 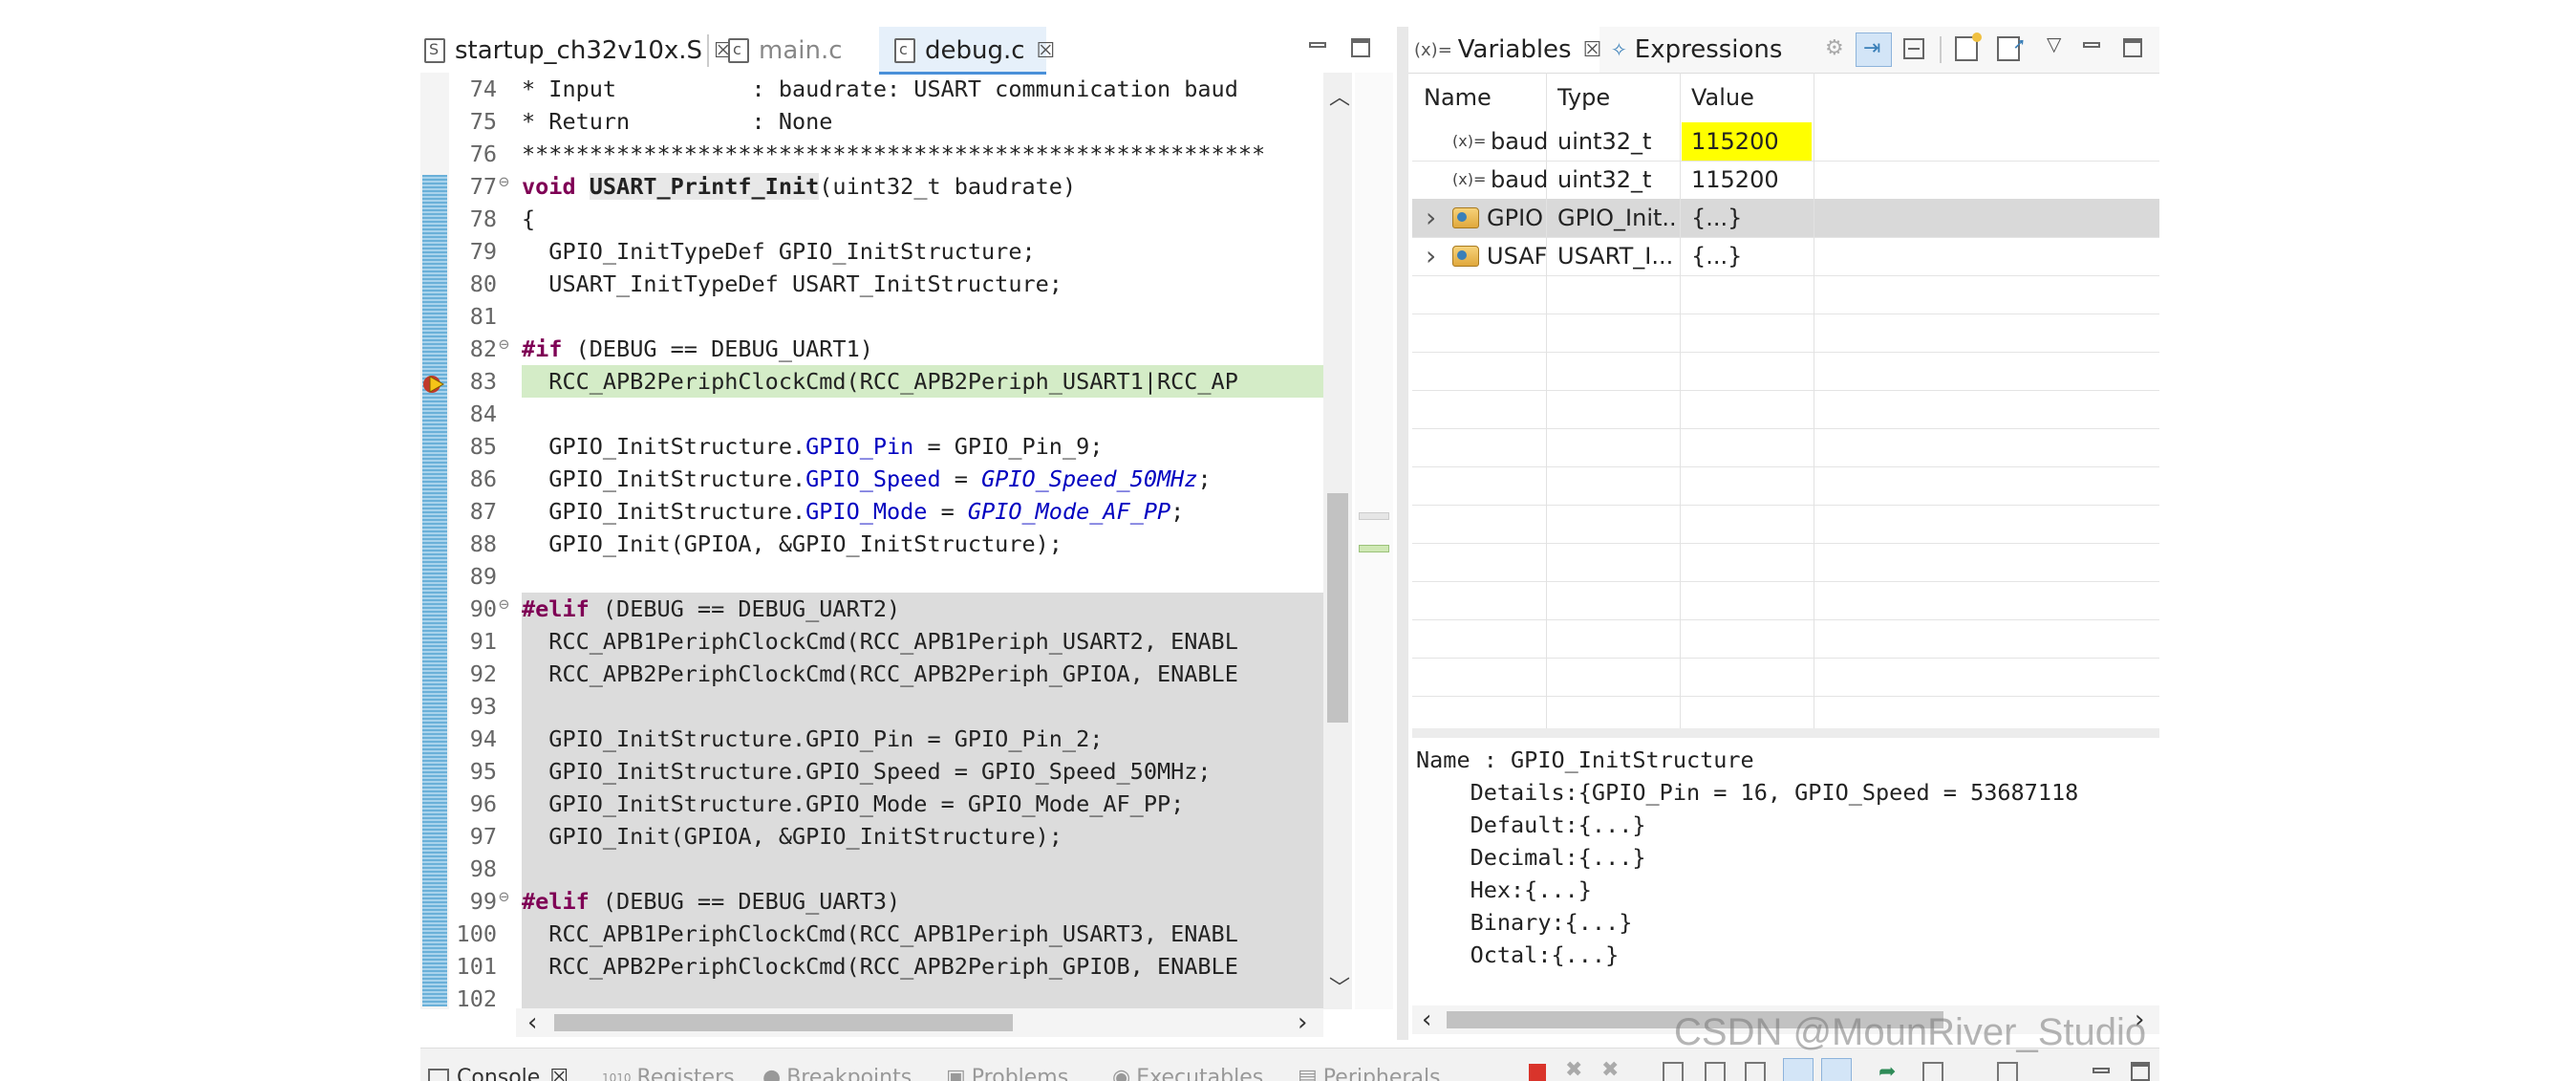 What do you see at coordinates (668, 1073) in the screenshot?
I see `tab-registers: 1010 Registers` at bounding box center [668, 1073].